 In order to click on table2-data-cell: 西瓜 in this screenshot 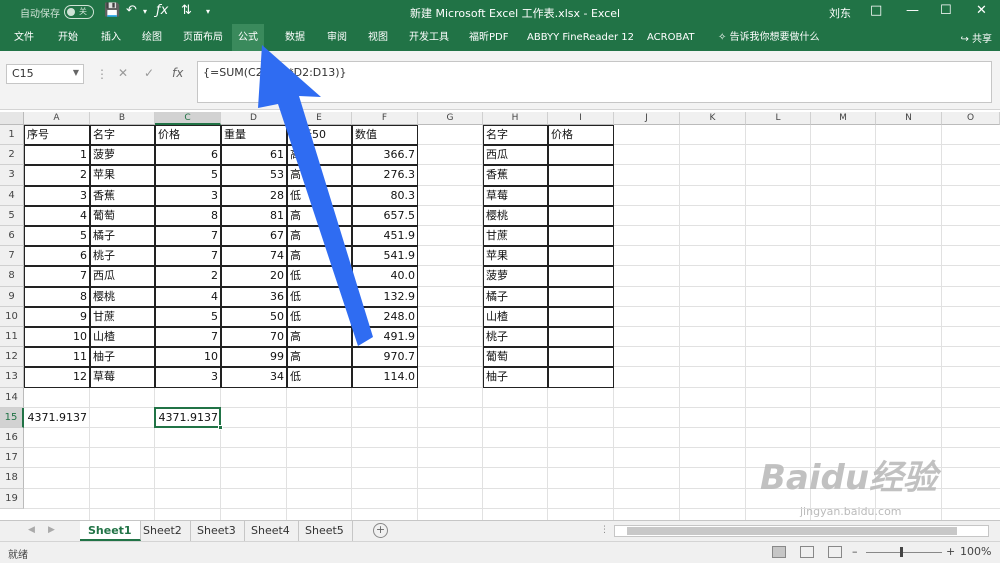, I will do `click(515, 155)`.